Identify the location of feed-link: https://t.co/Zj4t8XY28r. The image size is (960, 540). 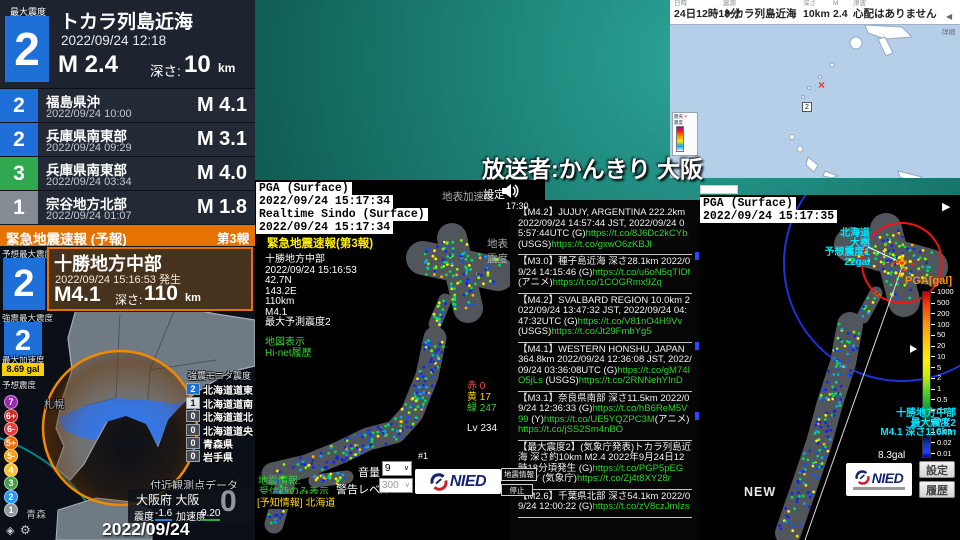
(624, 478).